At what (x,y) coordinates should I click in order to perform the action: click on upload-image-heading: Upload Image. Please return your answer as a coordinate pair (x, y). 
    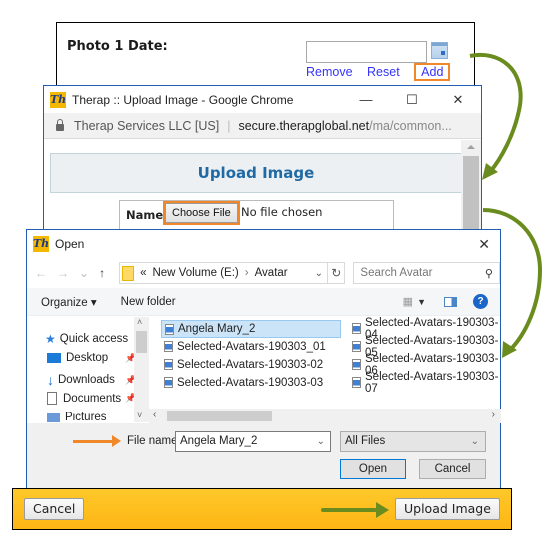
    Looking at the image, I should click on (256, 173).